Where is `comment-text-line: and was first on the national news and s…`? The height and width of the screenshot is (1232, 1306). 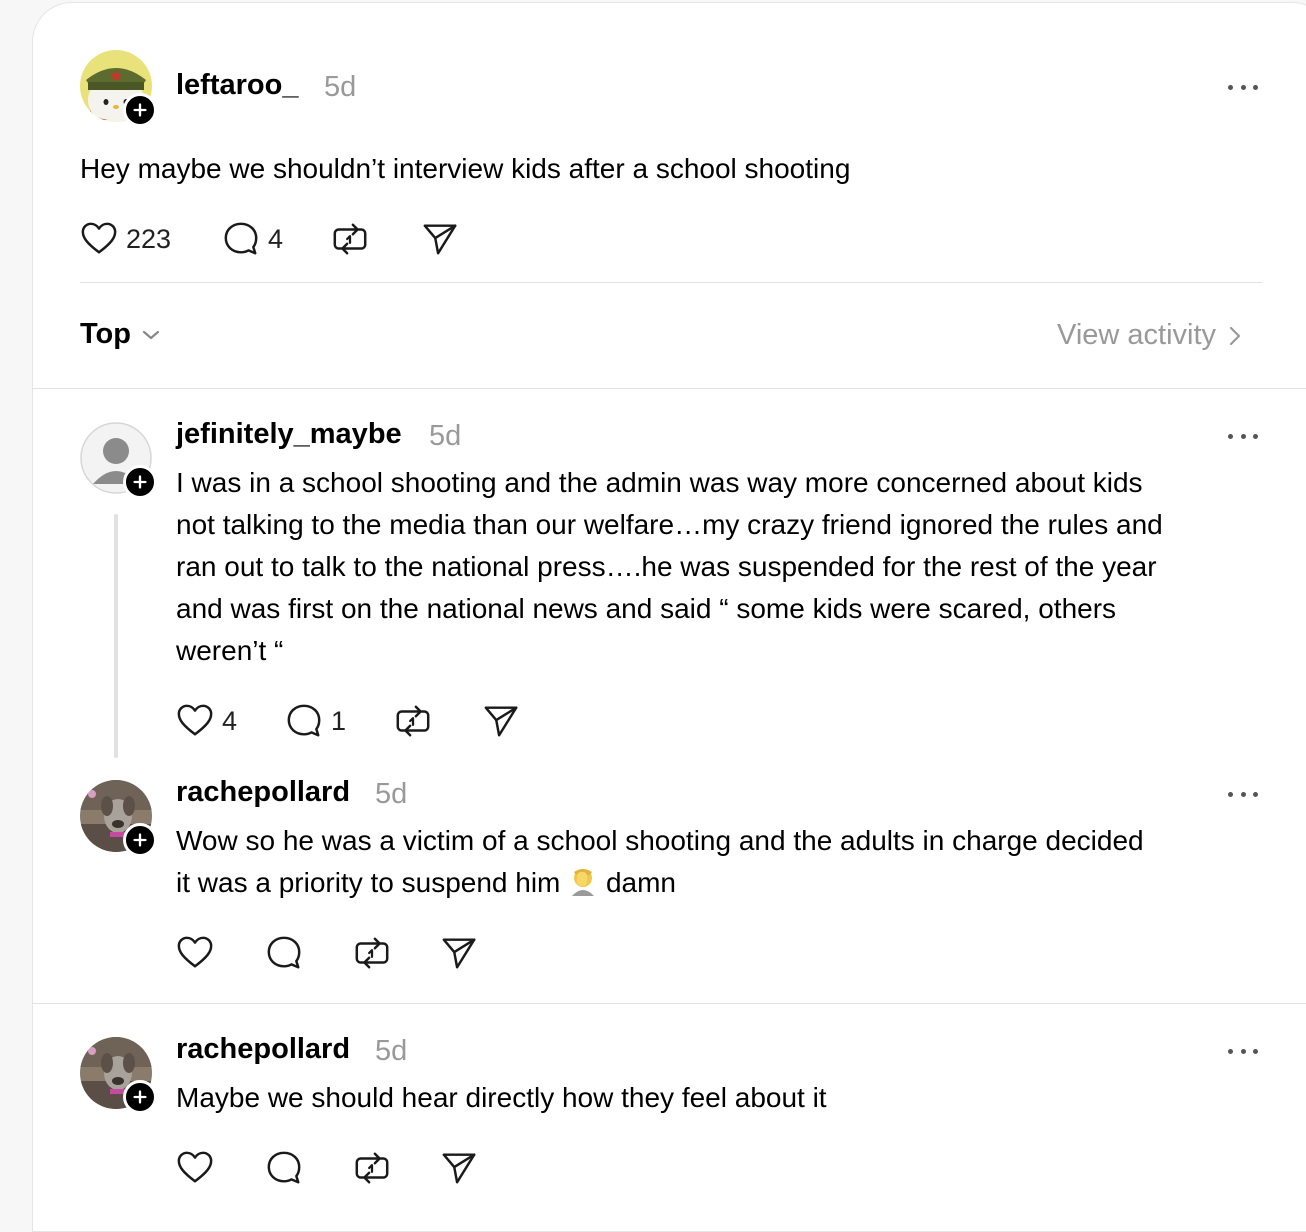 comment-text-line: and was first on the national news and s… is located at coordinates (646, 608).